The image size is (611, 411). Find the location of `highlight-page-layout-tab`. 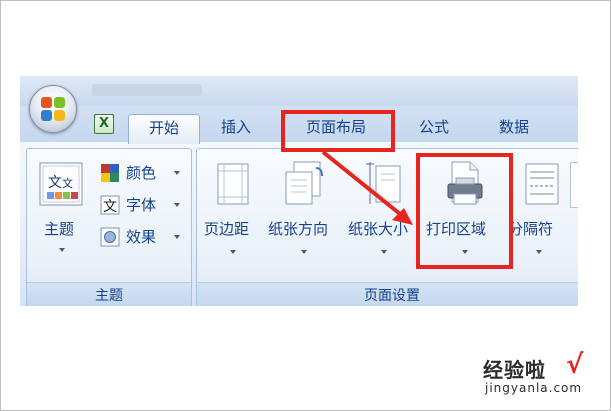

highlight-page-layout-tab is located at coordinates (338, 131).